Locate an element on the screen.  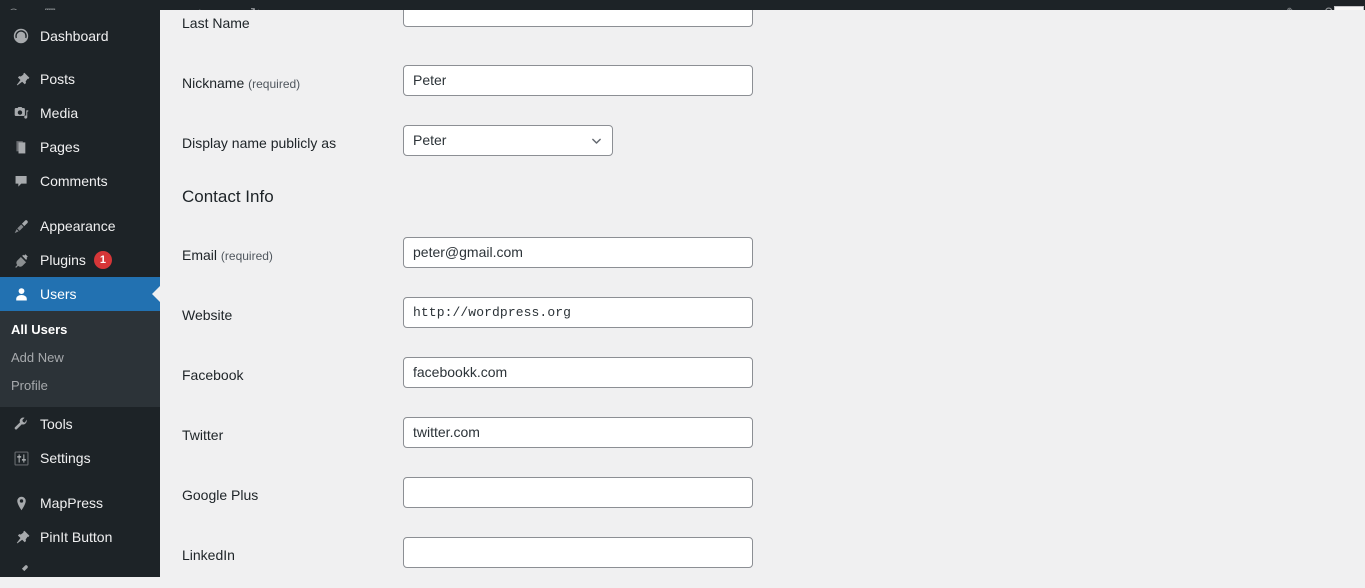
sidebar-item-label: Posts is located at coordinates (58, 79).